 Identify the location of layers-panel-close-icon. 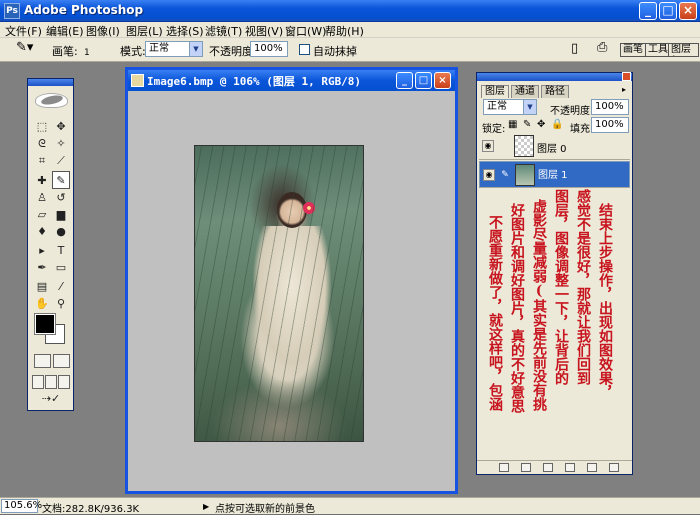
(626, 76).